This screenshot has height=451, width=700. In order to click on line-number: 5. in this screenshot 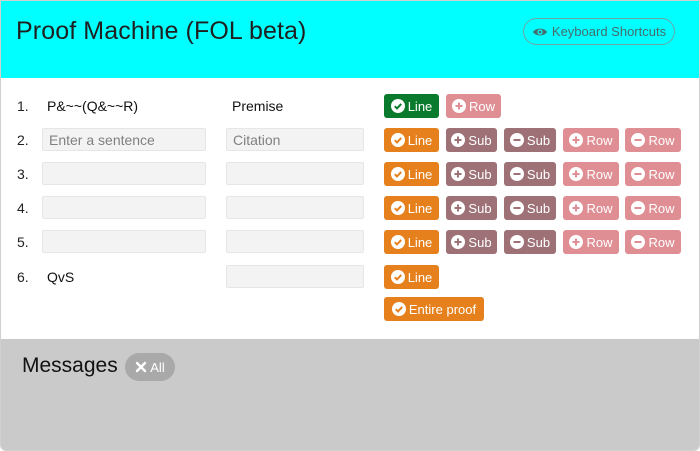, I will do `click(23, 242)`.